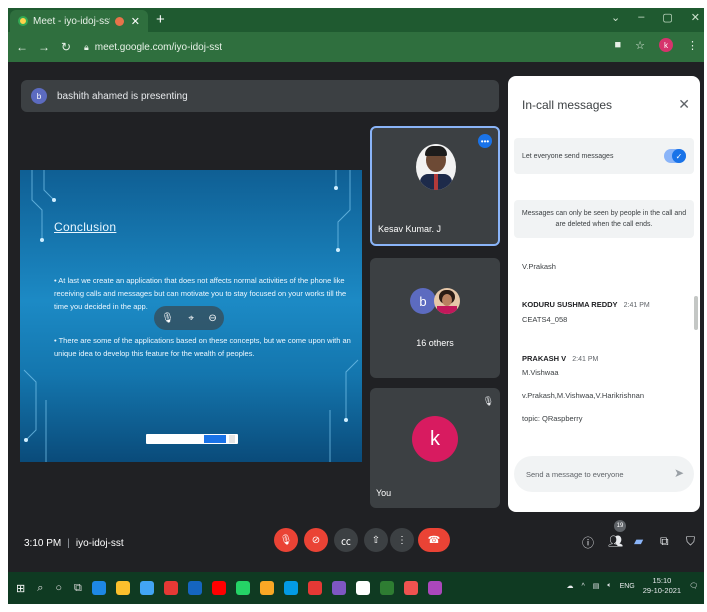  What do you see at coordinates (615, 541) in the screenshot?
I see `people-icon: 👥︎` at bounding box center [615, 541].